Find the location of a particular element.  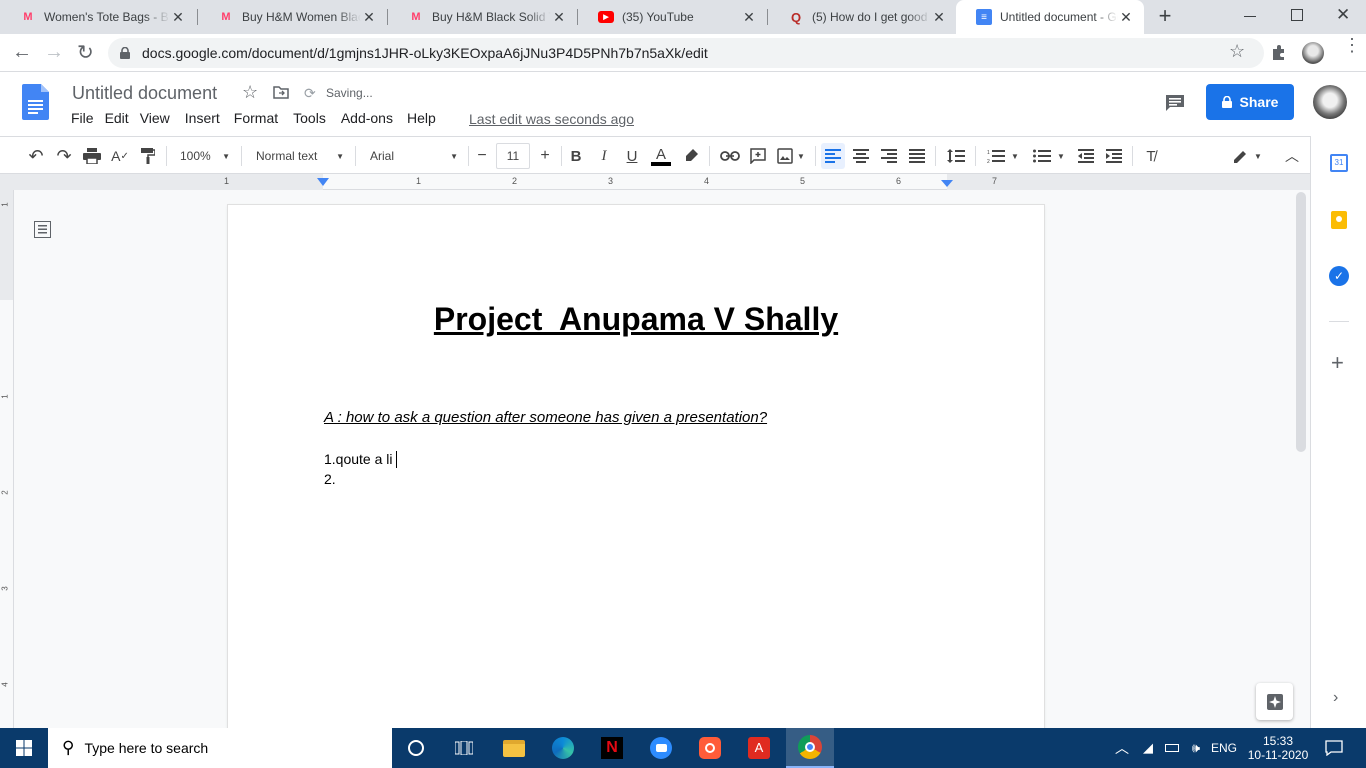

line-spacing-icon is located at coordinates (956, 156).